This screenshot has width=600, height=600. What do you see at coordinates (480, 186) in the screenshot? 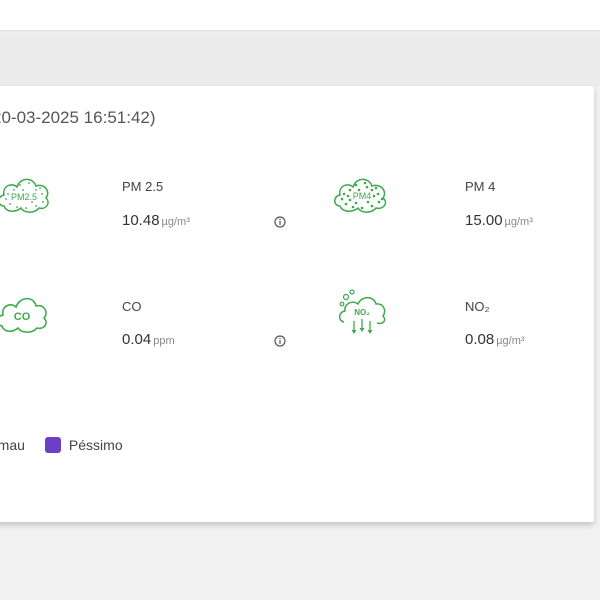
I see `metric-name-pm4: PM 4` at bounding box center [480, 186].